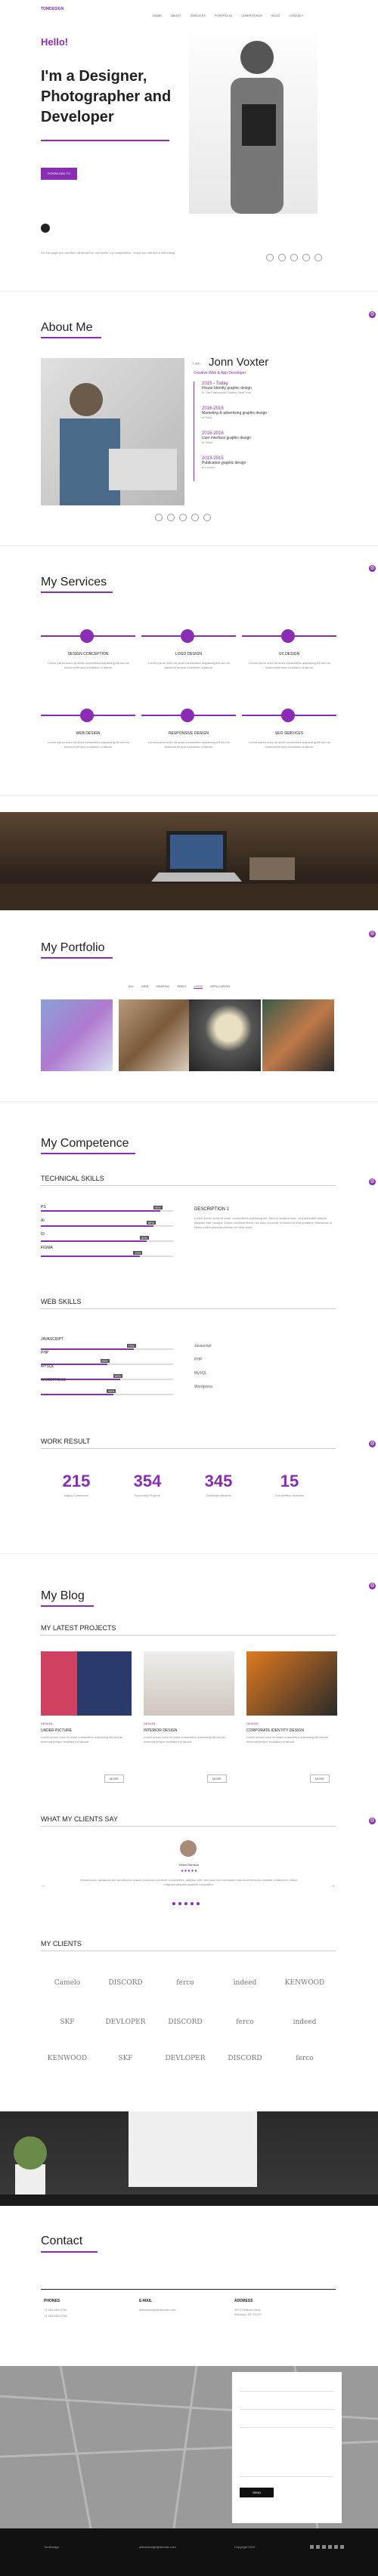  Describe the element at coordinates (208, 467) in the screenshot. I see `timeline-place: in London` at that location.